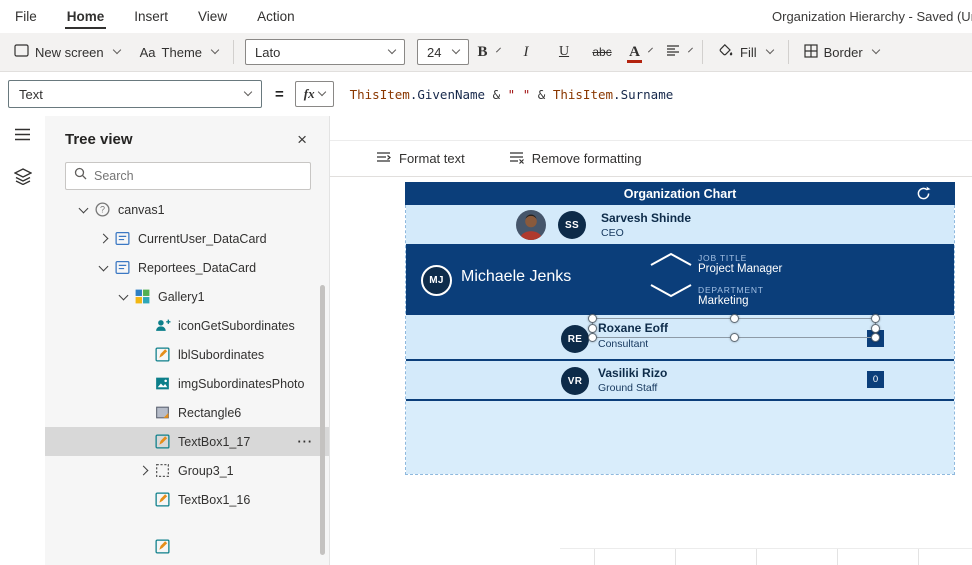  Describe the element at coordinates (575, 381) in the screenshot. I see `initials-avatar: VR` at that location.